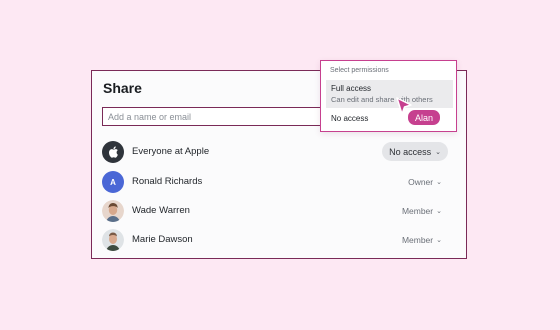 The image size is (560, 330). I want to click on role-dropdown: Owner ⌄, so click(425, 182).